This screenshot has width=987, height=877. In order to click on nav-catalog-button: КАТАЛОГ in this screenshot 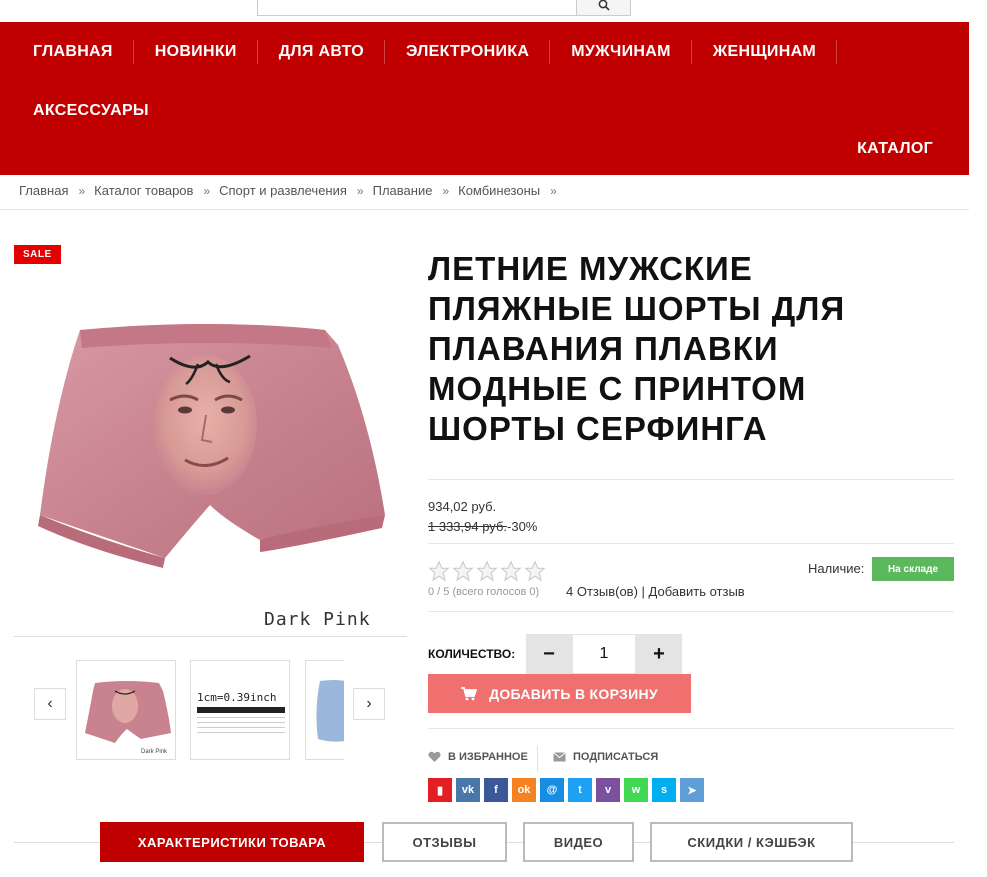, I will do `click(895, 151)`.